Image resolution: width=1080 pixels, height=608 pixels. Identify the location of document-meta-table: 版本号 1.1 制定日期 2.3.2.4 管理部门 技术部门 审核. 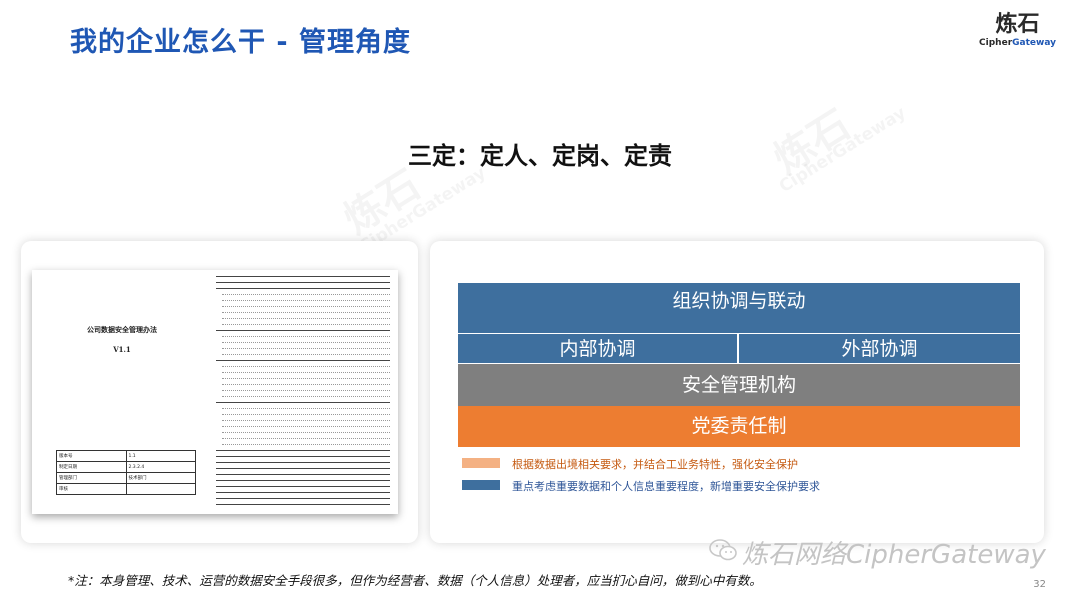
(126, 472).